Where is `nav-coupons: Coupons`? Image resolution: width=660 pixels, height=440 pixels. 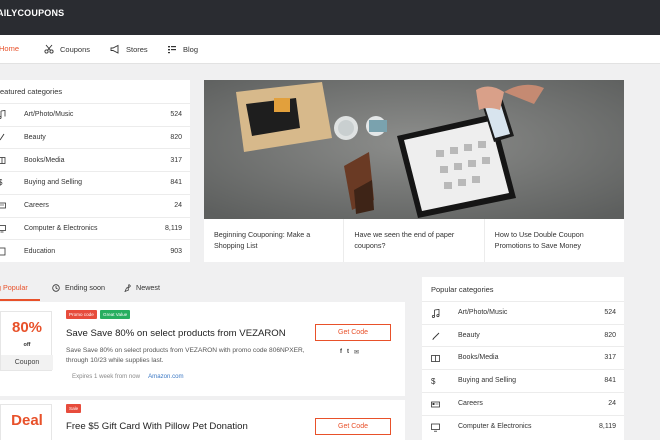
nav-coupons: Coupons is located at coordinates (67, 49).